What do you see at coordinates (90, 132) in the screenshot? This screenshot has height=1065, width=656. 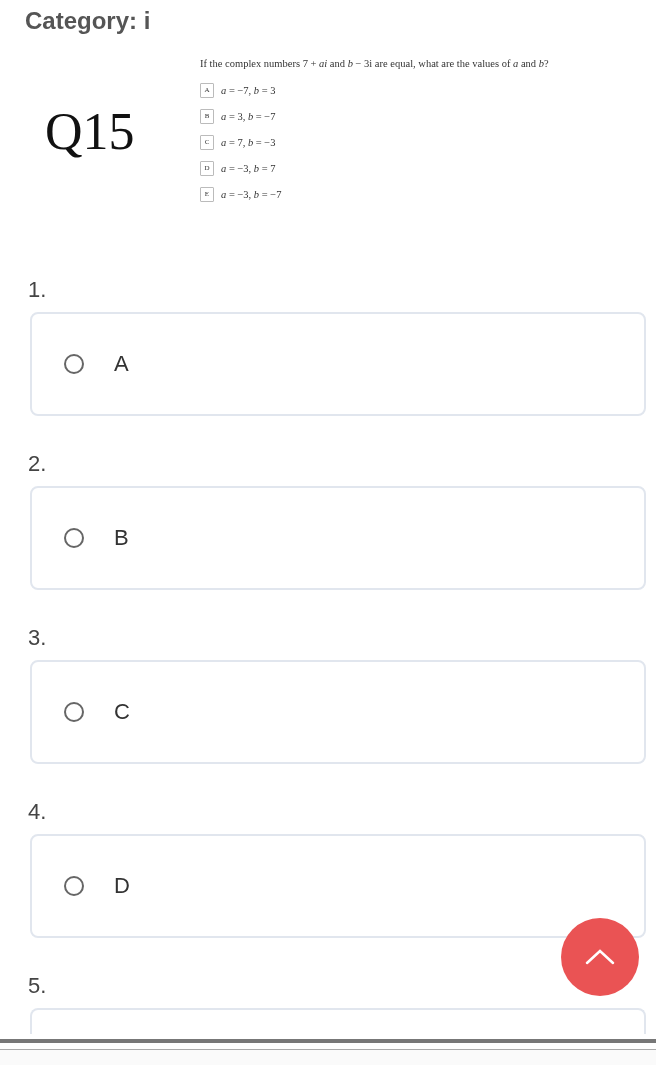 I see `question-number: Q15` at bounding box center [90, 132].